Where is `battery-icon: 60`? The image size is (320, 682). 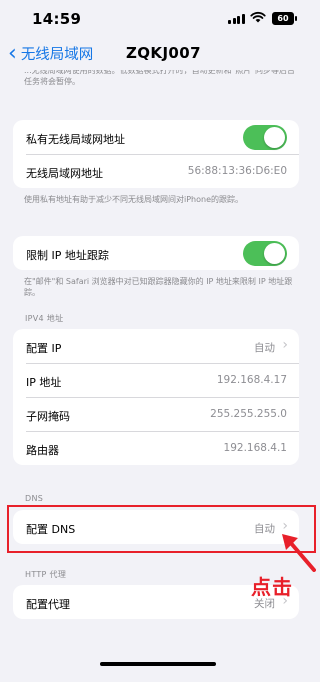
battery-icon: 60 is located at coordinates (284, 18).